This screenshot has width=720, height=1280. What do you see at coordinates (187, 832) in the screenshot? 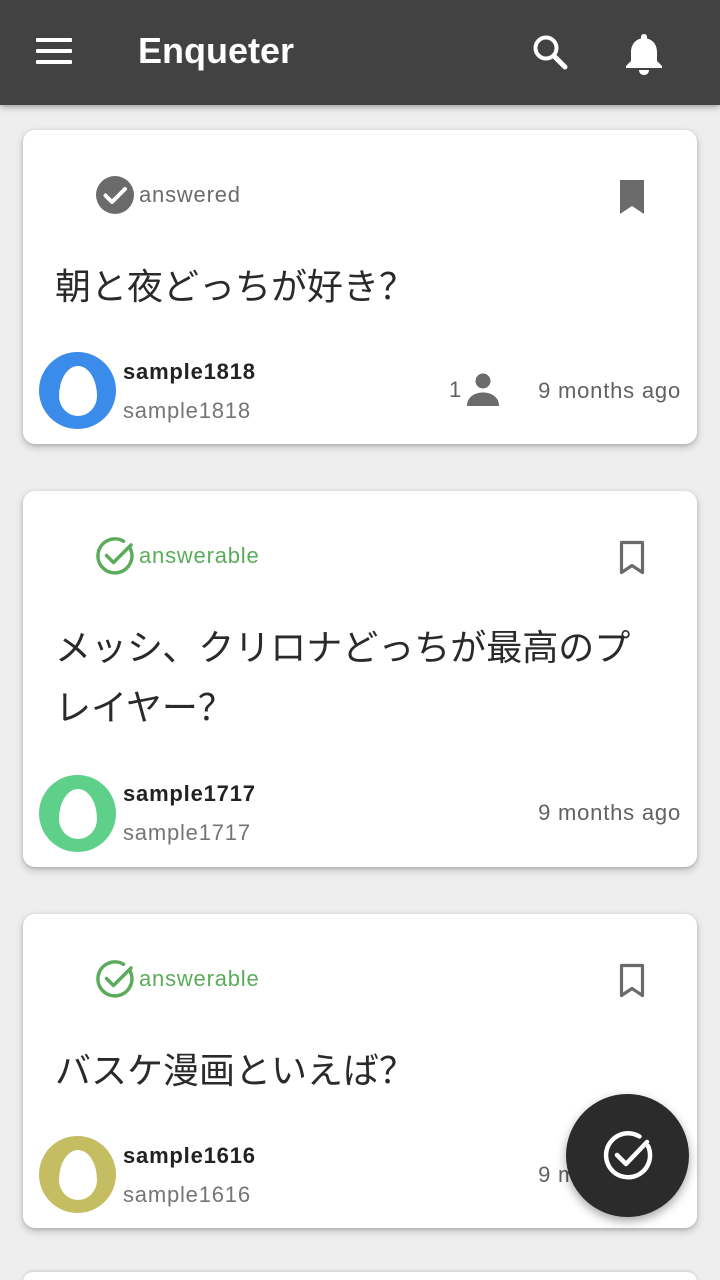
I see `user-id: sample1717` at bounding box center [187, 832].